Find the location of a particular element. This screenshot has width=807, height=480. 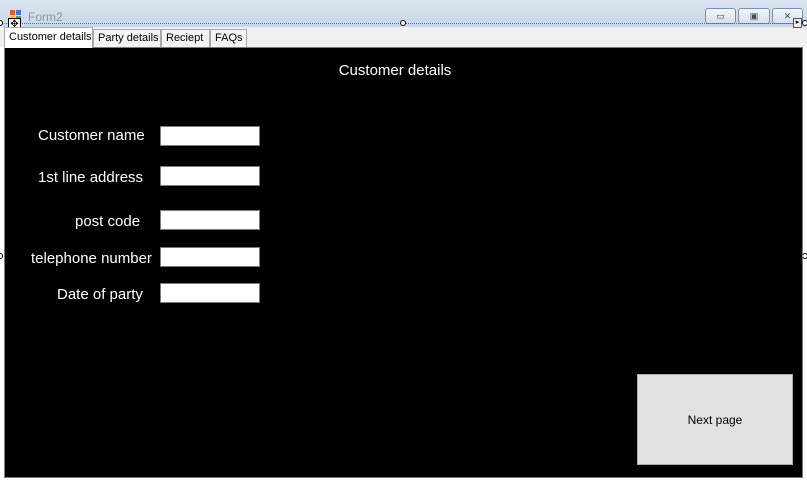

party-date-label: Date of party is located at coordinates (100, 294).